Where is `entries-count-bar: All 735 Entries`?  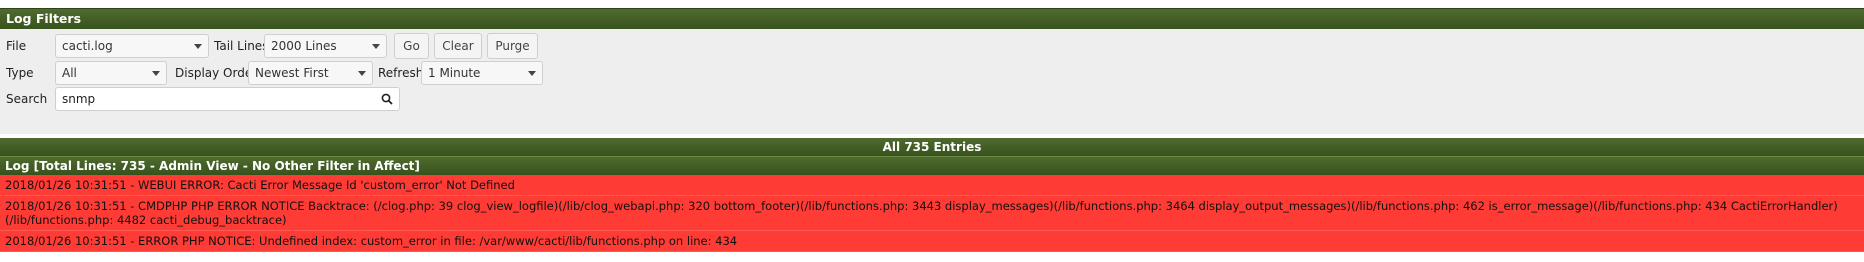 entries-count-bar: All 735 Entries is located at coordinates (932, 147).